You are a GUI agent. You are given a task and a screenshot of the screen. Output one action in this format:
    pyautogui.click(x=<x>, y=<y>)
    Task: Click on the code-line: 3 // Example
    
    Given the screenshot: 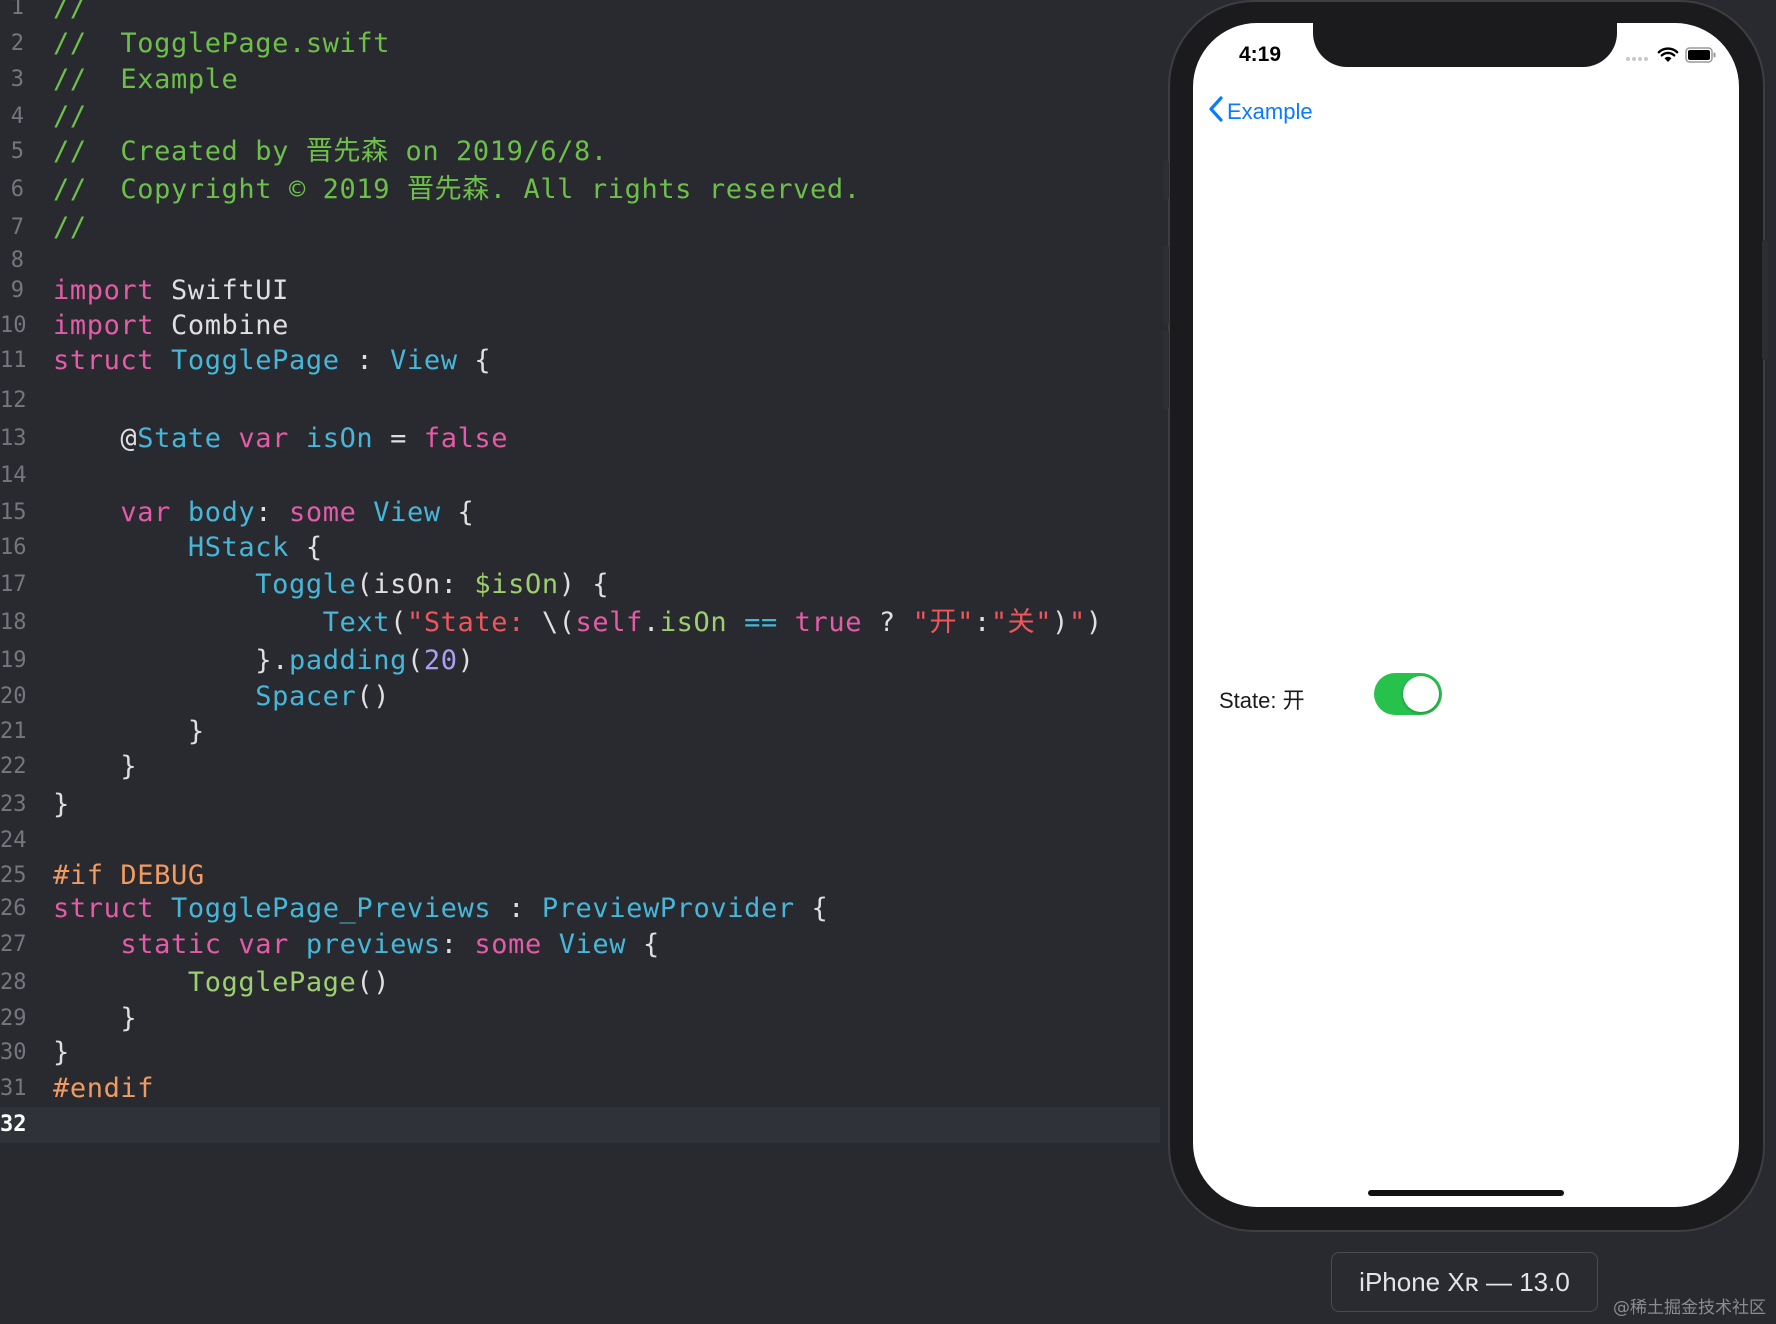 What is the action you would take?
    pyautogui.click(x=580, y=80)
    